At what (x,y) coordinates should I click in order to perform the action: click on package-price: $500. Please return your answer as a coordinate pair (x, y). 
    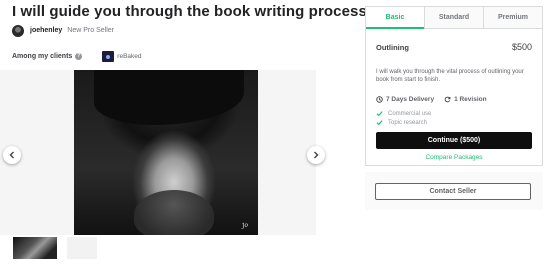
    Looking at the image, I should click on (521, 47).